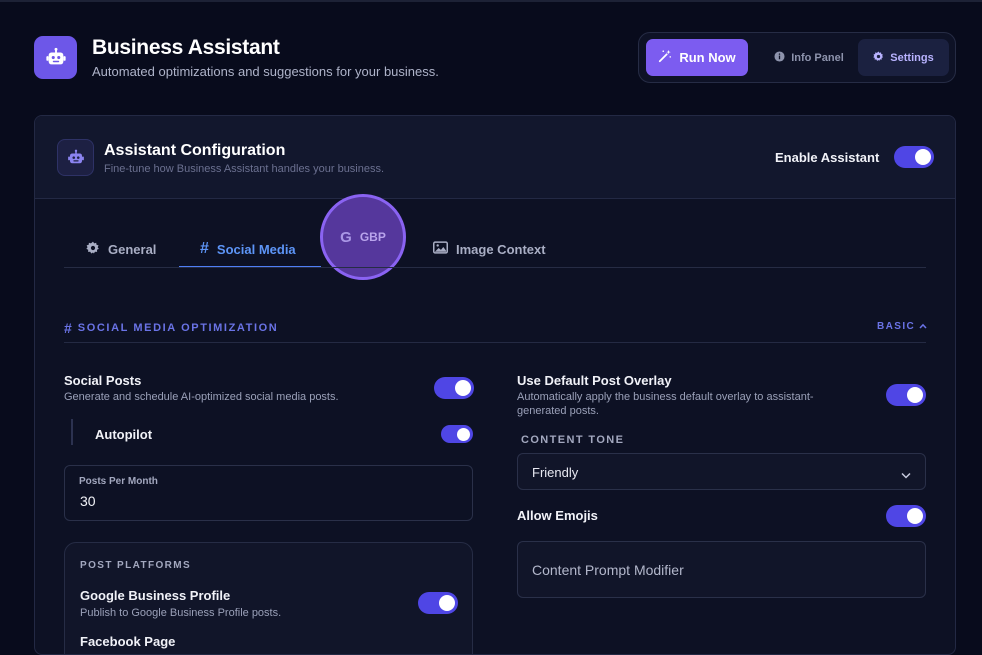 The height and width of the screenshot is (655, 982). What do you see at coordinates (118, 481) in the screenshot?
I see `posts-per-month-label: Posts Per Month` at bounding box center [118, 481].